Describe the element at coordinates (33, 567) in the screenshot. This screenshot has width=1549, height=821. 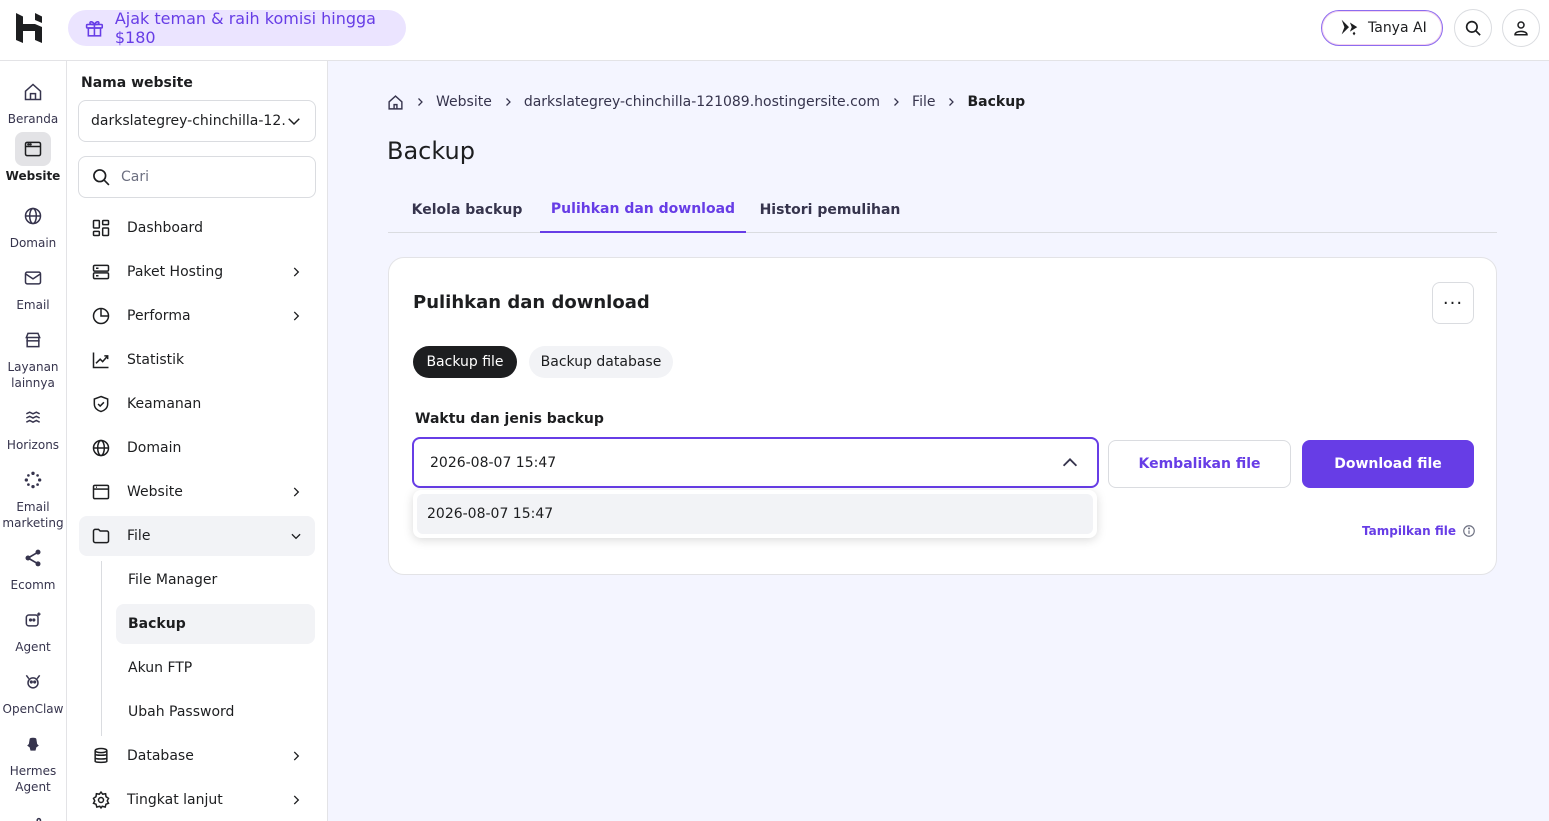
I see `rail-item-ecomm: Ecomm` at that location.